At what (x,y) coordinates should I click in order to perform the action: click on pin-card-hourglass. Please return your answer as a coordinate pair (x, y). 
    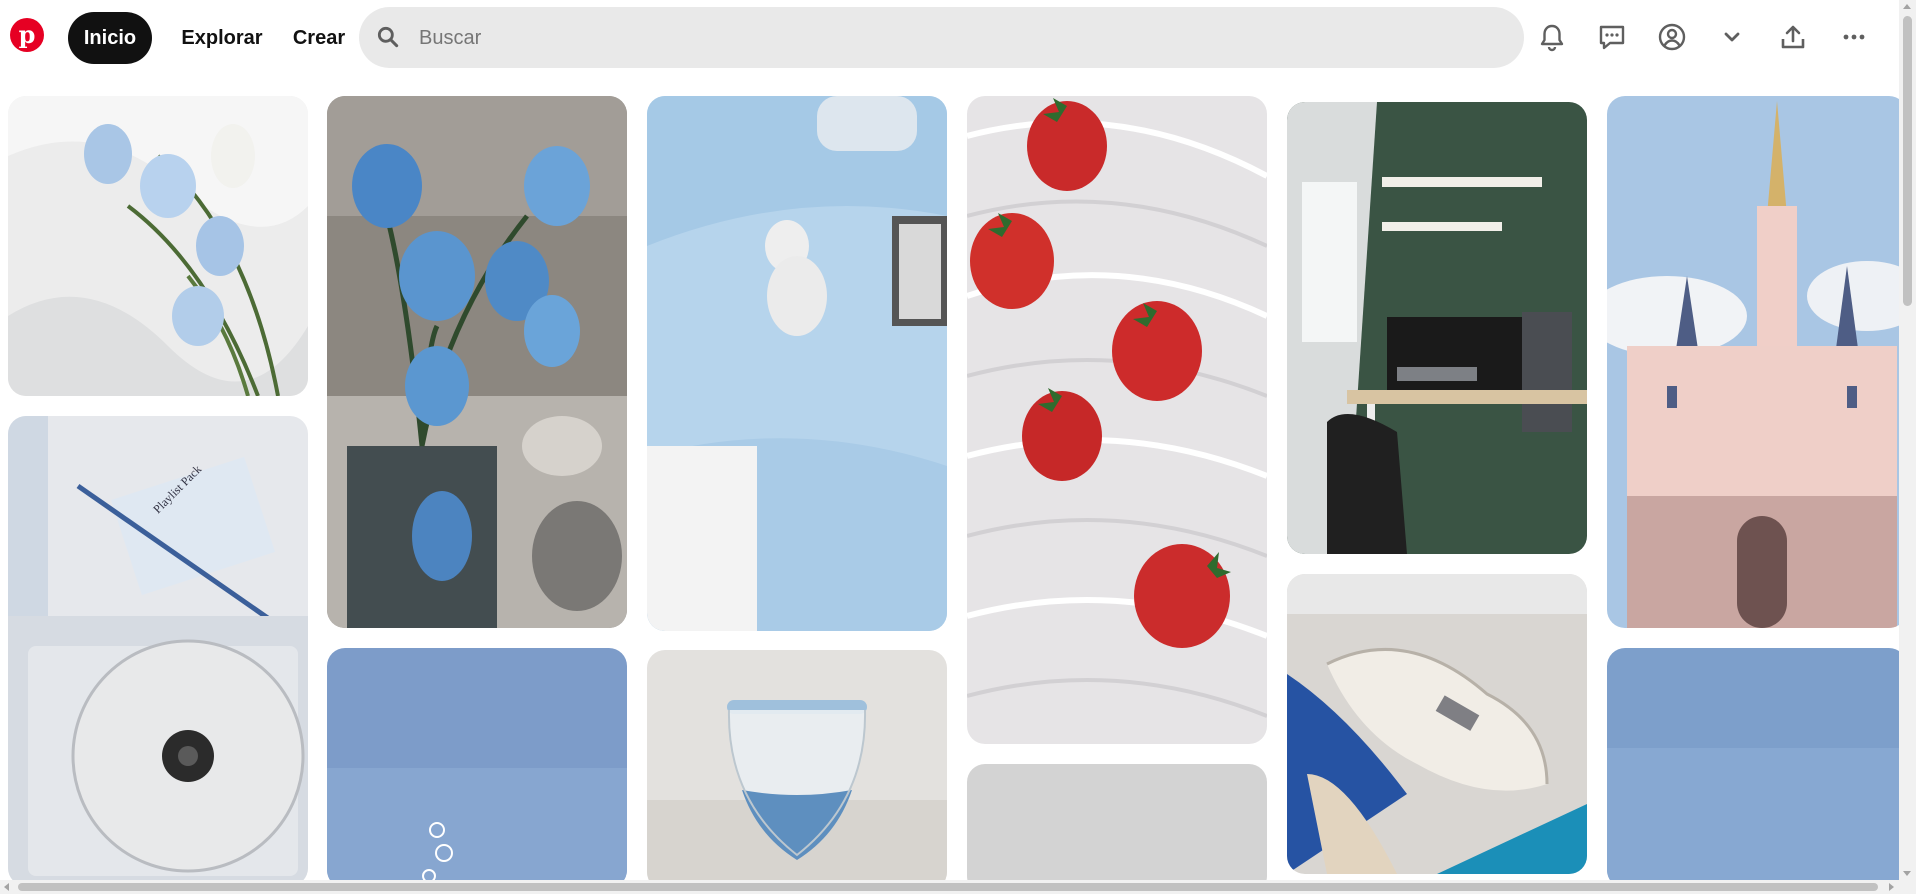
    Looking at the image, I should click on (797, 765).